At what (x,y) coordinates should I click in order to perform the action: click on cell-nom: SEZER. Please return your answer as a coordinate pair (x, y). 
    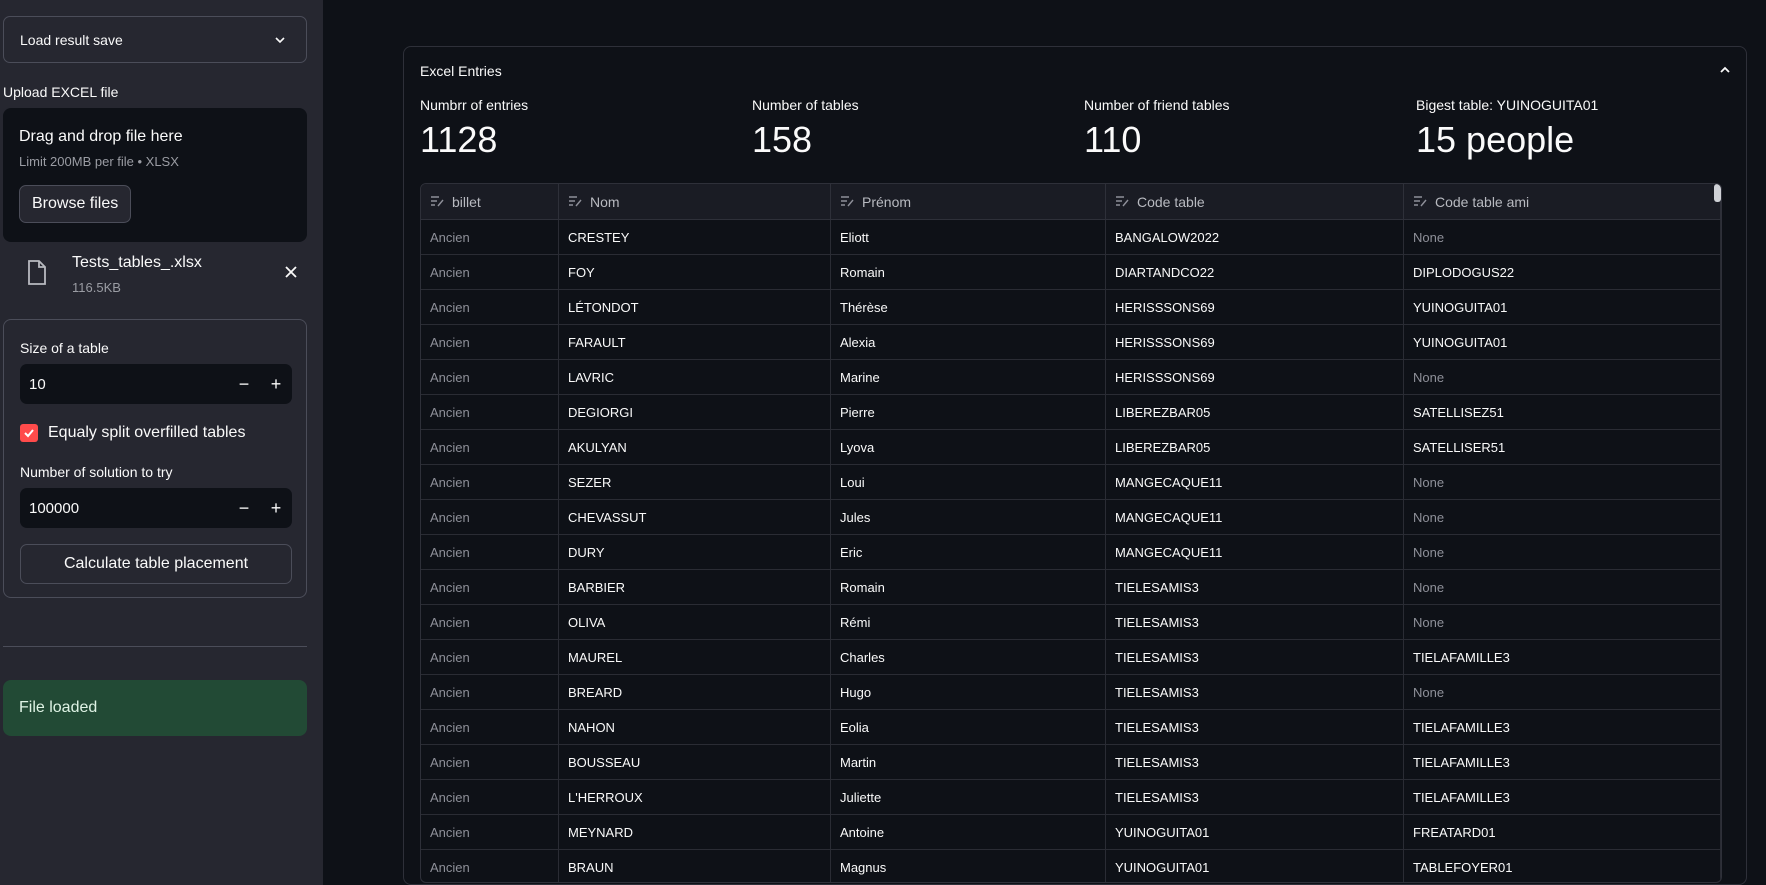
    Looking at the image, I should click on (695, 482).